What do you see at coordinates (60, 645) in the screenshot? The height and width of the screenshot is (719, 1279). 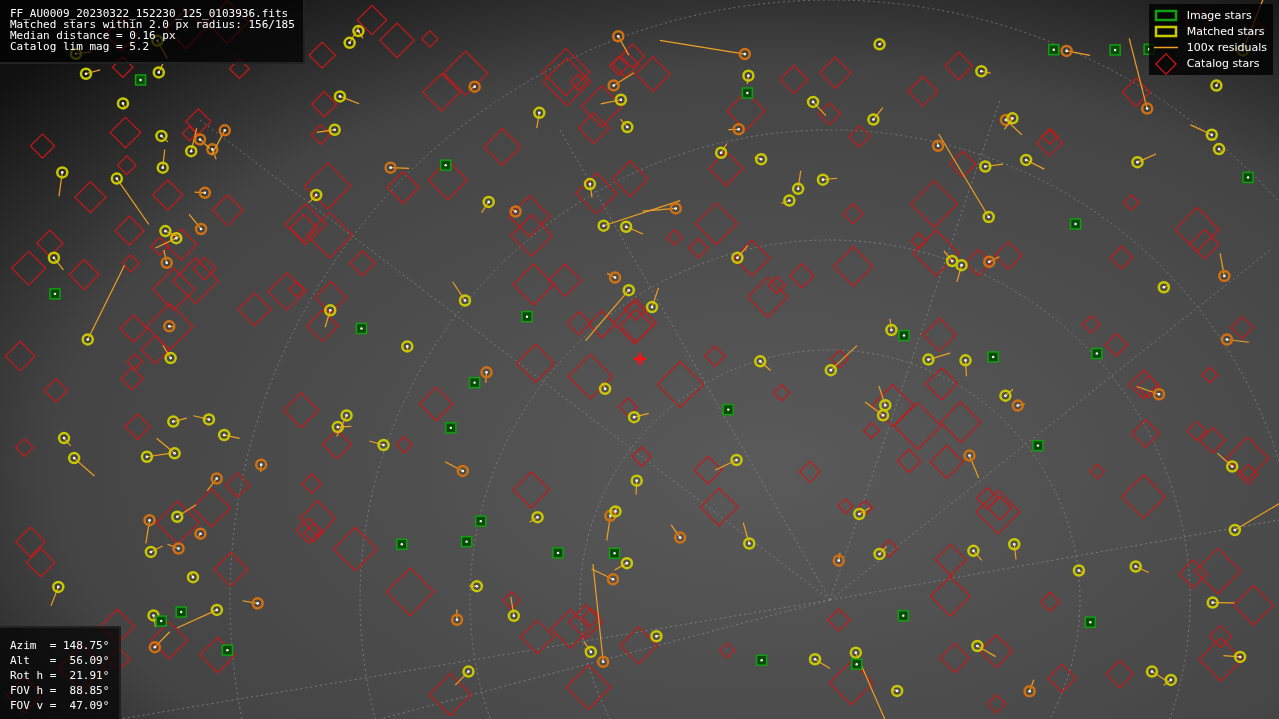 I see `pointing-line: Azim = 148.75°` at bounding box center [60, 645].